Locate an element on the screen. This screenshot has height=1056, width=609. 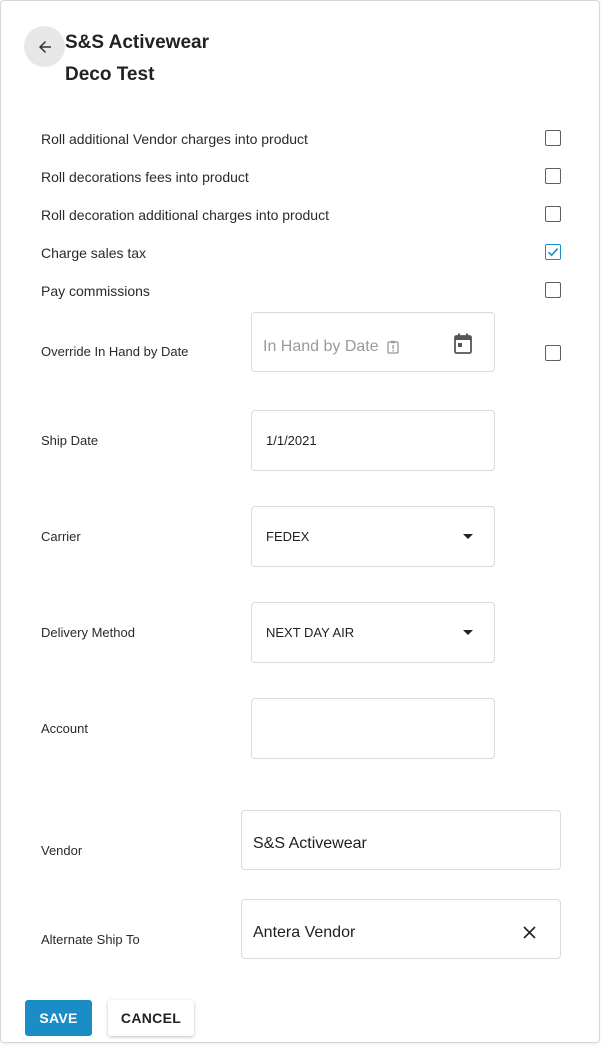
option-label: Pay commissions is located at coordinates (95, 291).